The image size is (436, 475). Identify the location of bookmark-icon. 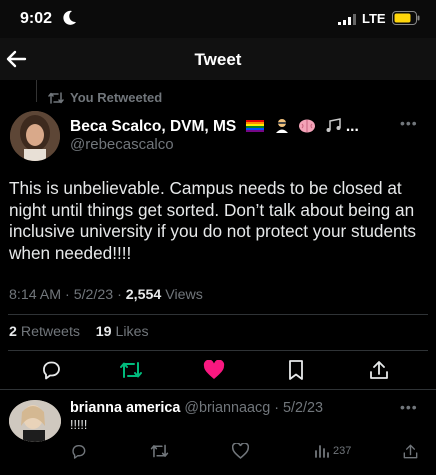
(296, 370).